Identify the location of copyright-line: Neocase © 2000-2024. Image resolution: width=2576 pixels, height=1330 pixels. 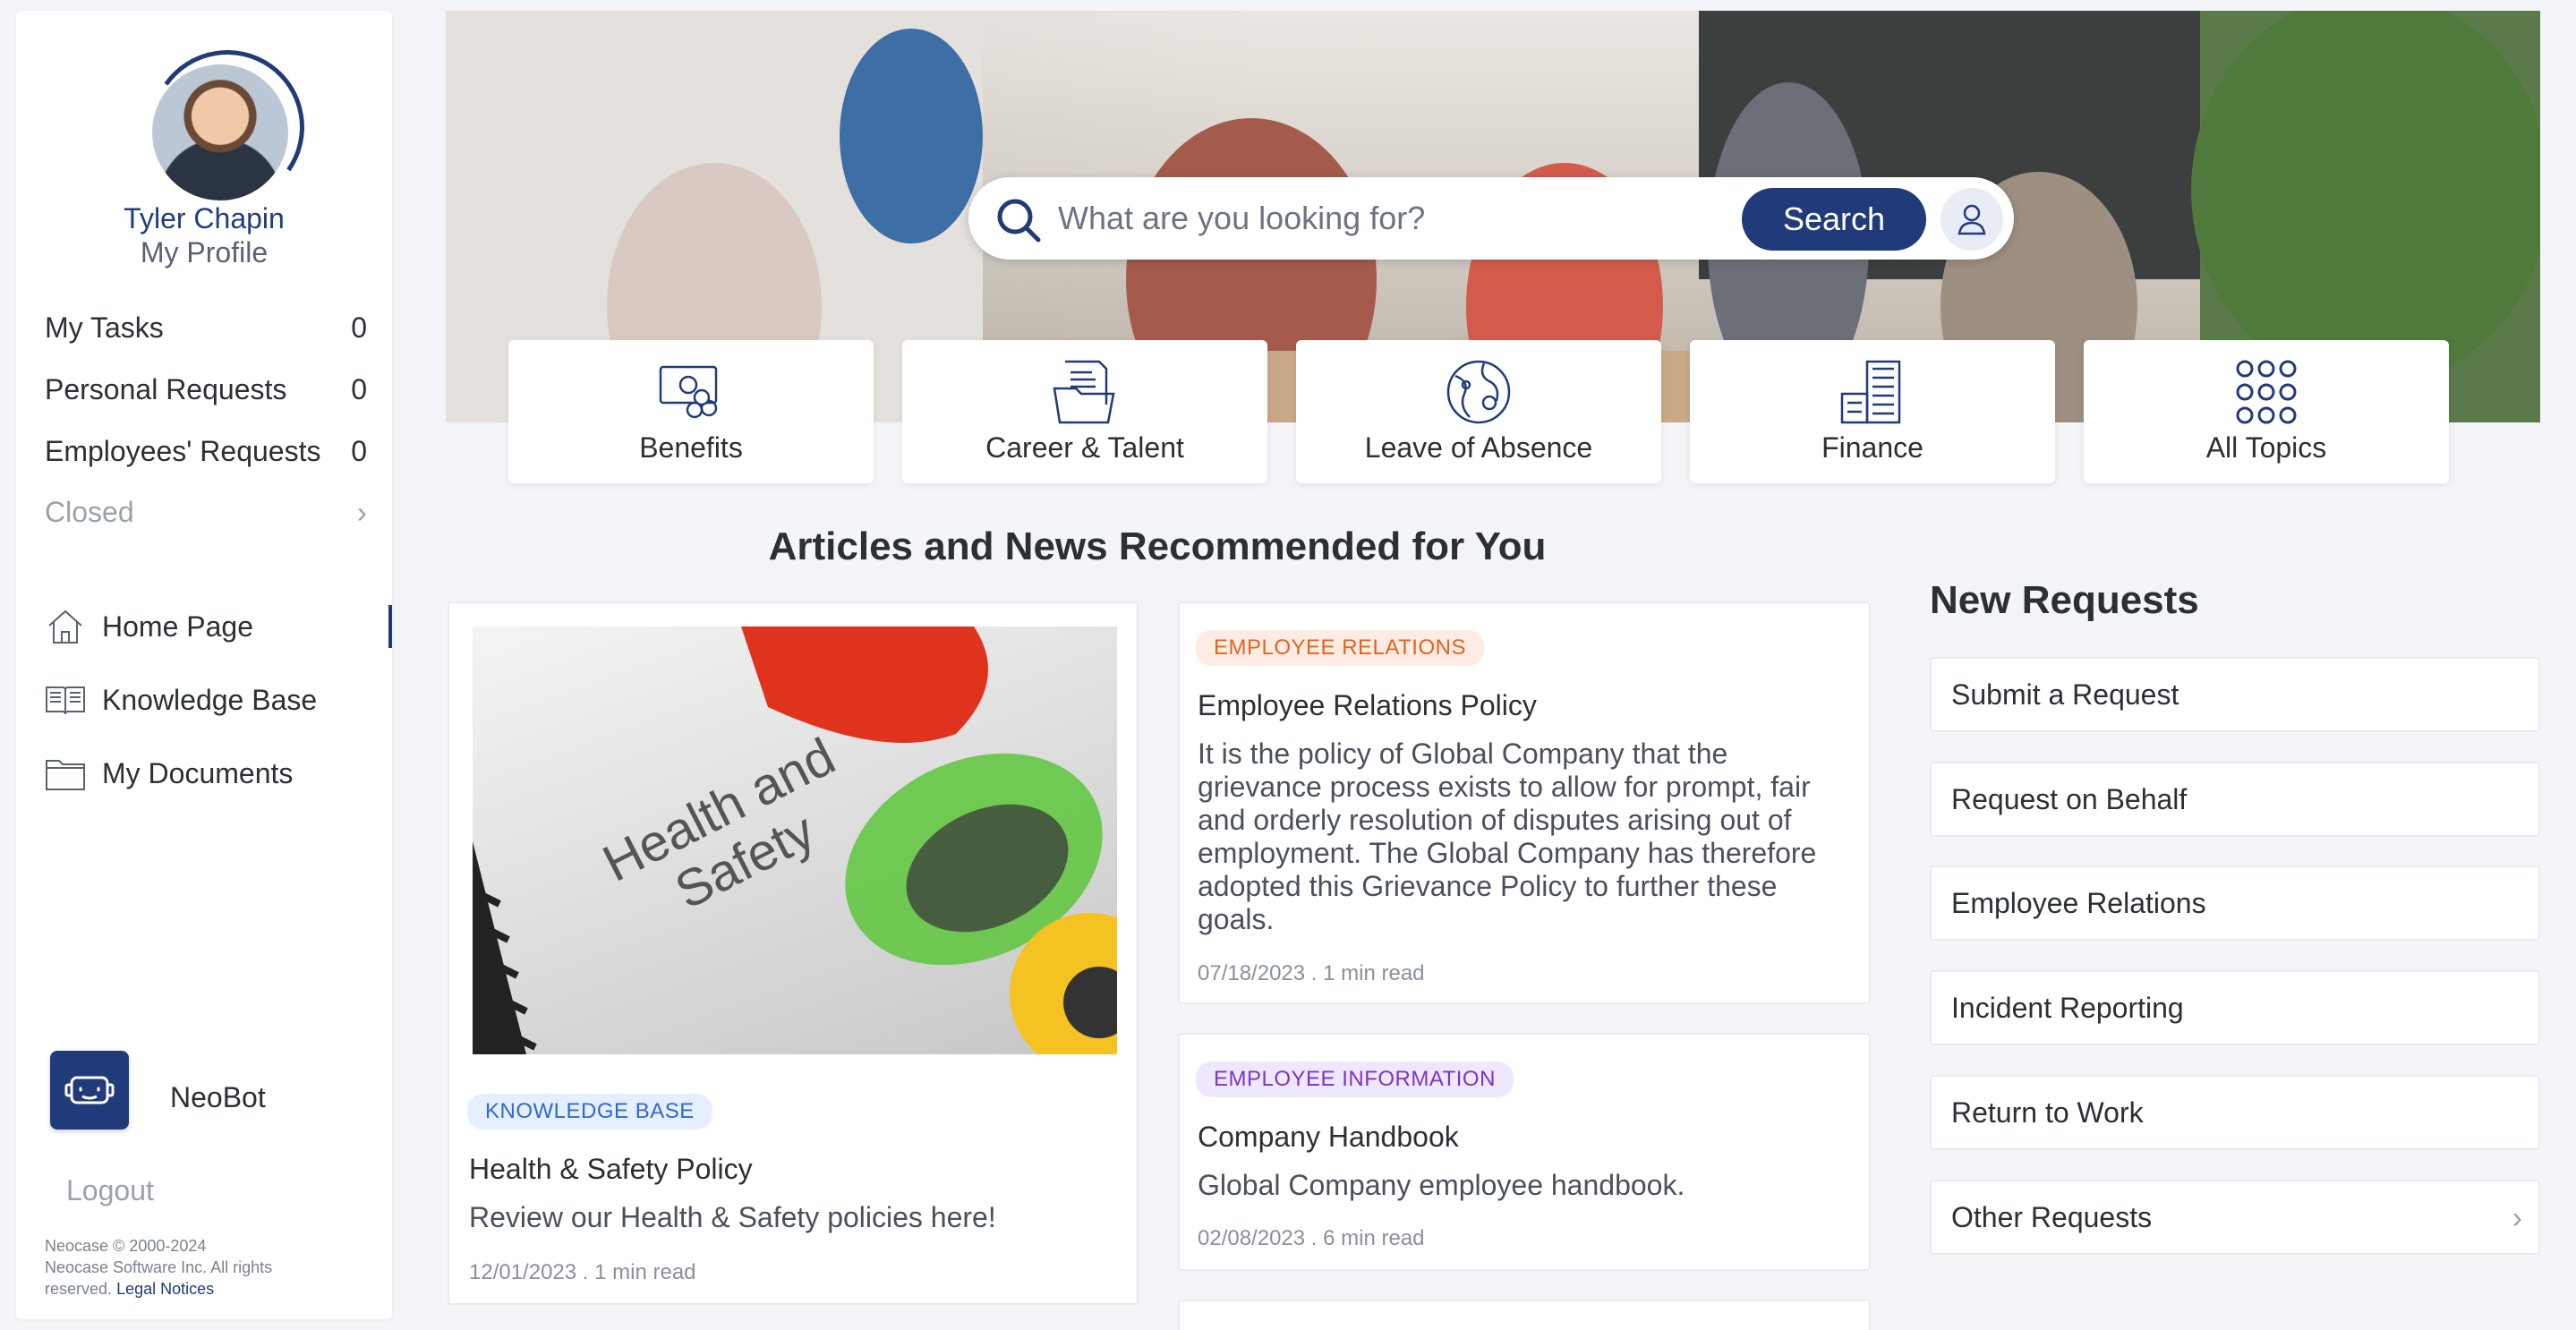
(126, 1246).